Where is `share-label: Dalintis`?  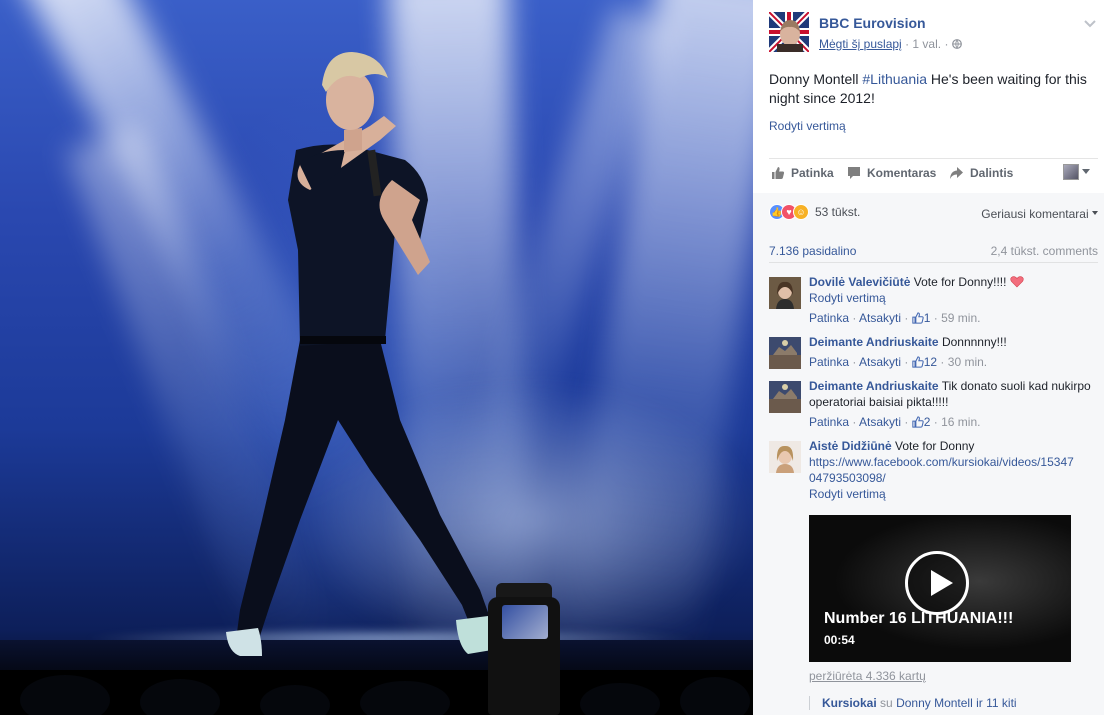
share-label: Dalintis is located at coordinates (992, 173).